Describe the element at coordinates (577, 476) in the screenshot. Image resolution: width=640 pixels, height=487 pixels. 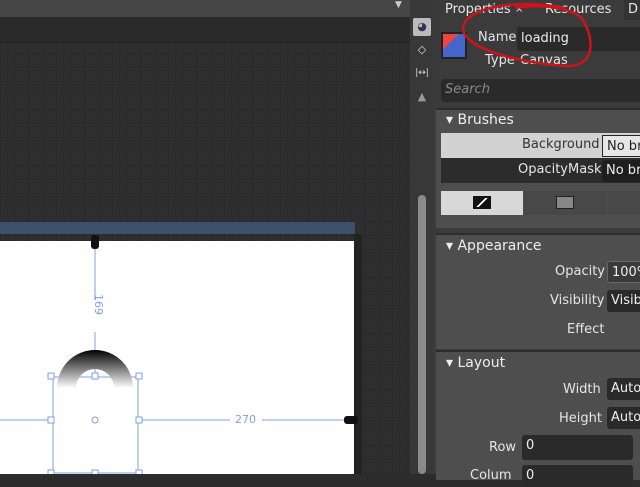
I see `column-input: 0` at that location.